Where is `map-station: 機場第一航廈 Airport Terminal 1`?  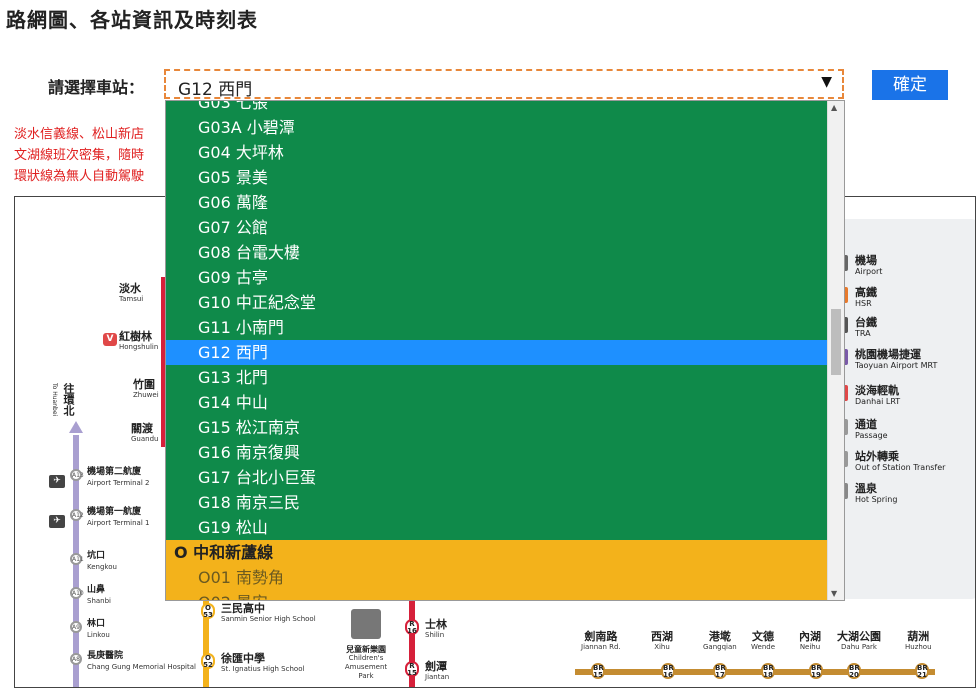 map-station: 機場第一航廈 Airport Terminal 1 is located at coordinates (118, 517).